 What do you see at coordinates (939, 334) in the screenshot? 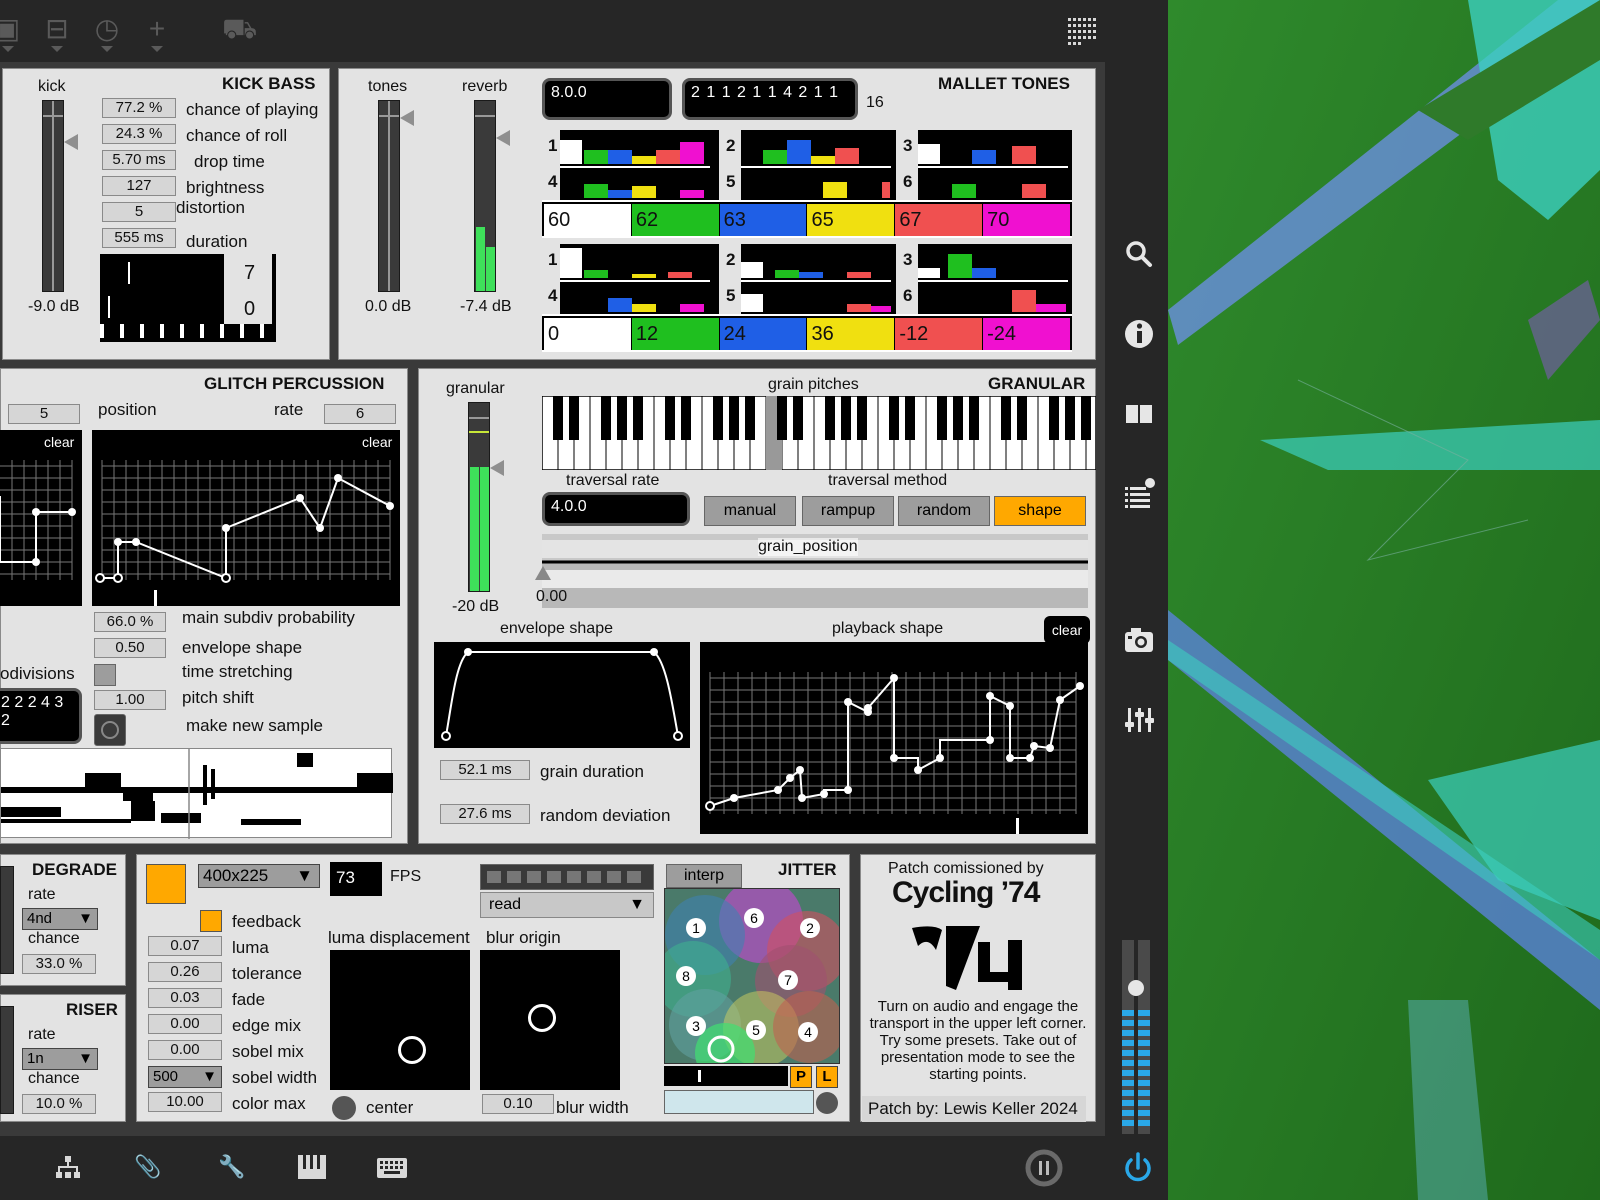
I see `offset-value: -12` at bounding box center [939, 334].